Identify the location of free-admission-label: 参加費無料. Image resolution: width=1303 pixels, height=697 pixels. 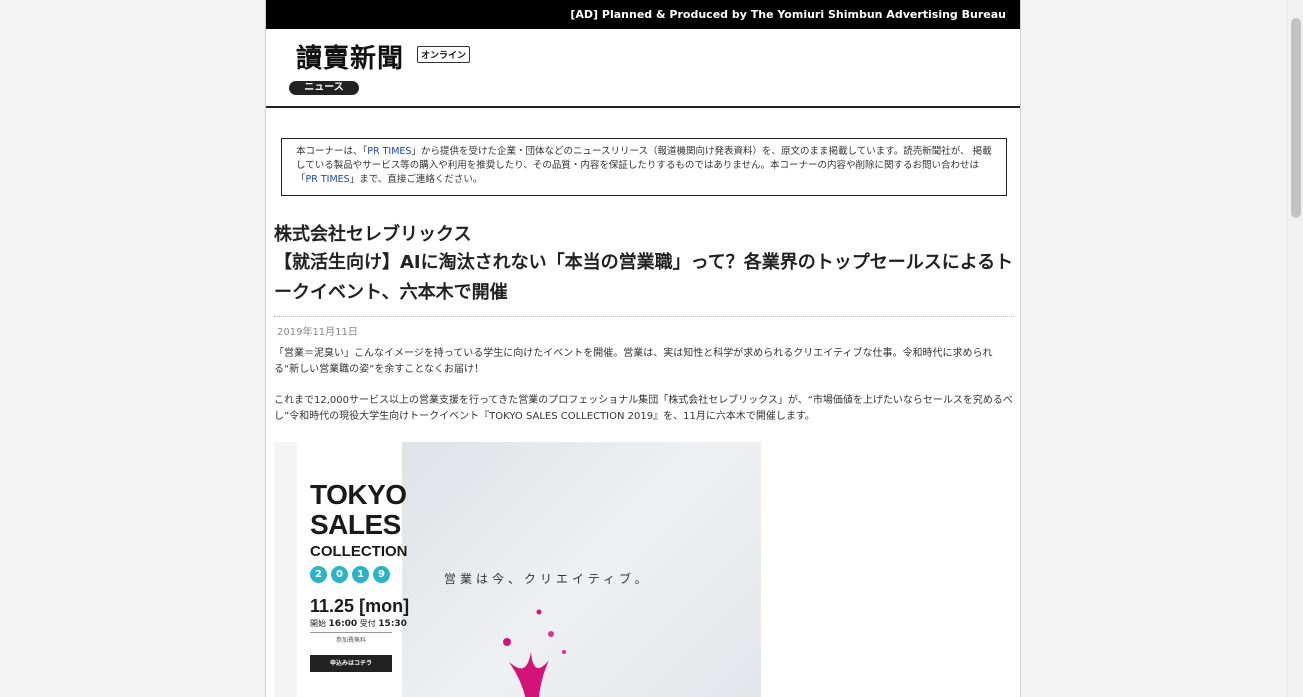
(351, 638).